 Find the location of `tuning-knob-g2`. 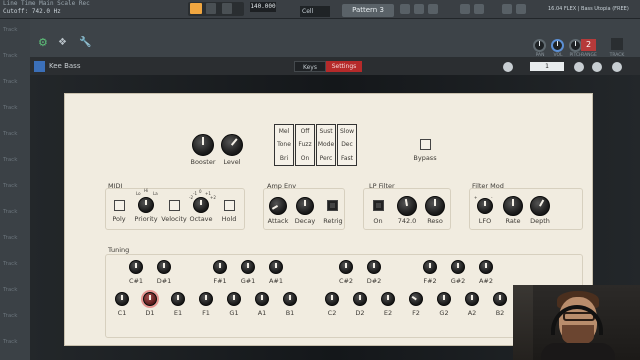

tuning-knob-g2 is located at coordinates (444, 299).